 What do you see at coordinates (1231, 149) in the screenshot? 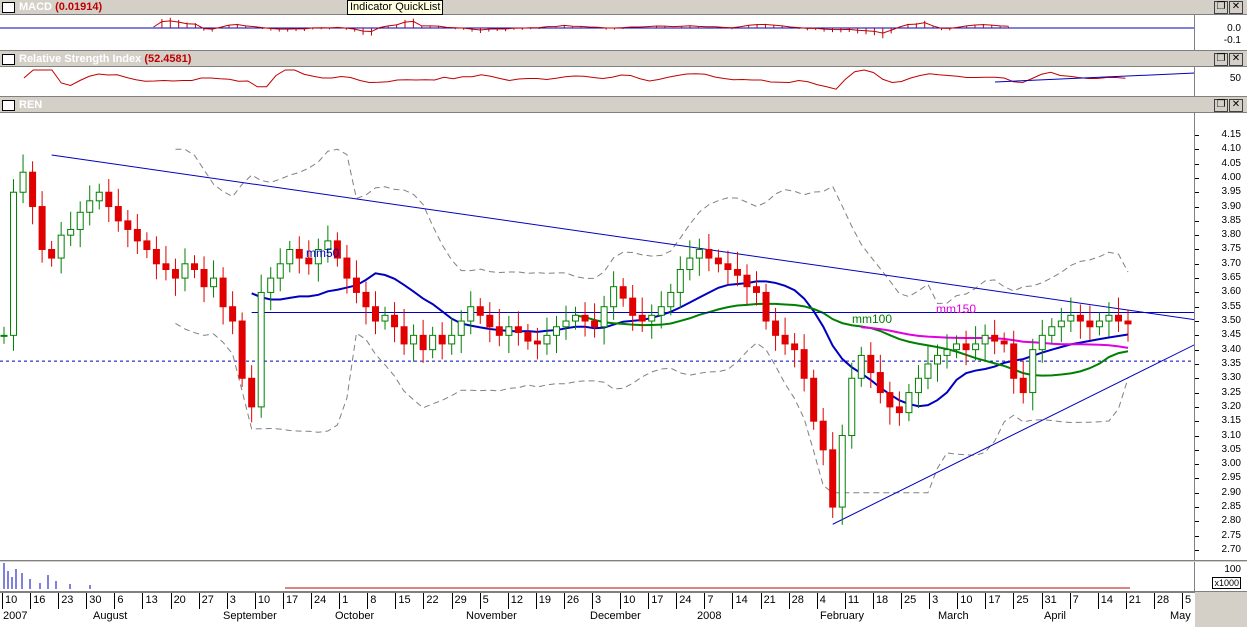
I see `price-tick: 4.10` at bounding box center [1231, 149].